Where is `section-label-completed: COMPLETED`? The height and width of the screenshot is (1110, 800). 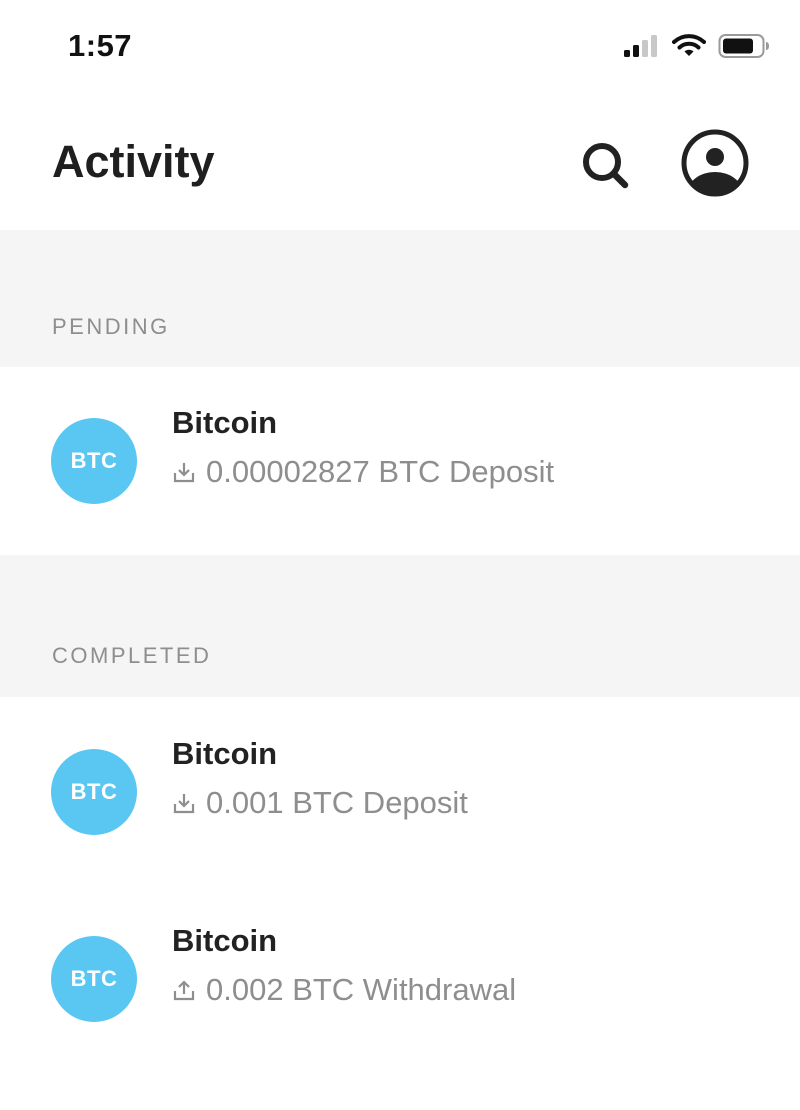 section-label-completed: COMPLETED is located at coordinates (132, 655).